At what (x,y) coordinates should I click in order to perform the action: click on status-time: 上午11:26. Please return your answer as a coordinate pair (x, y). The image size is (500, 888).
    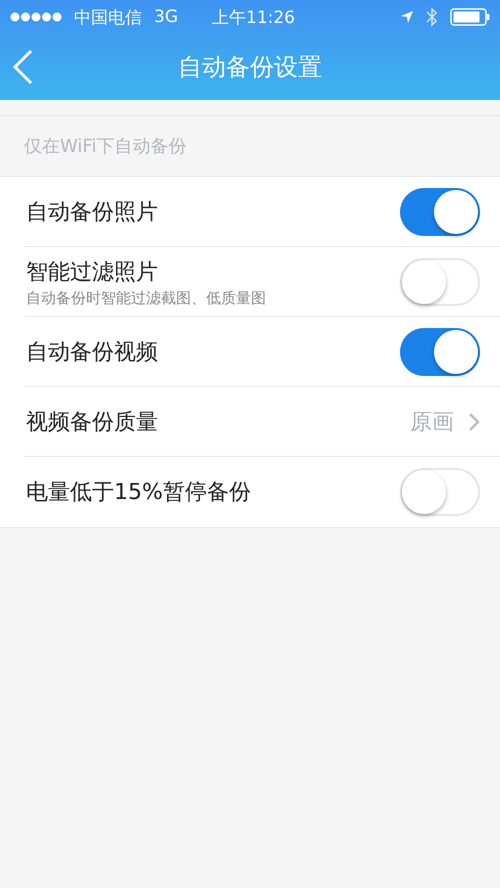
    Looking at the image, I should click on (253, 17).